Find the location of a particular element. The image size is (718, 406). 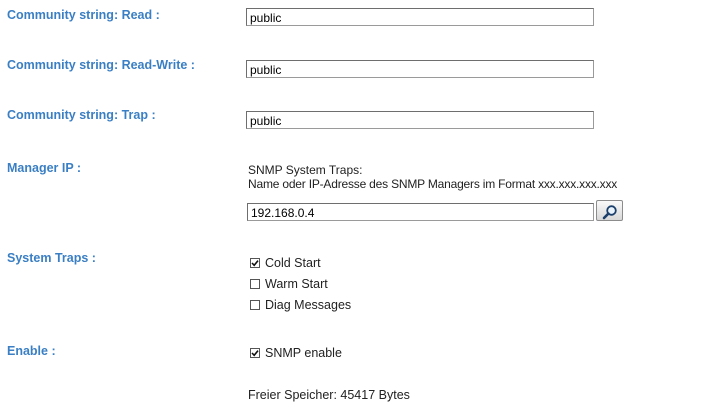

snmp-enable-label: SNMP enable is located at coordinates (303, 353).